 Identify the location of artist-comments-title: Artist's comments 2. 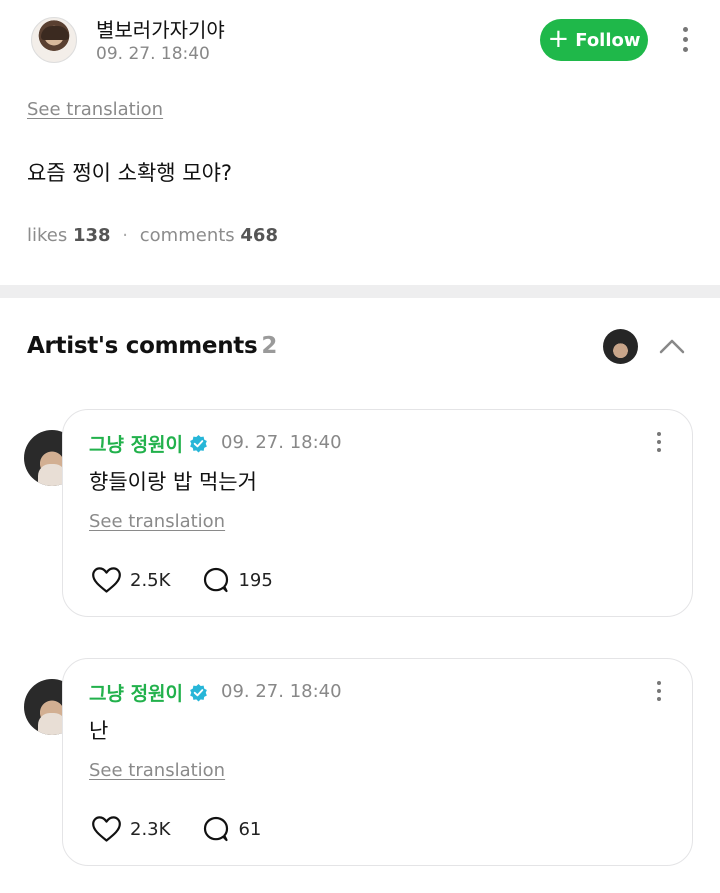
(152, 346).